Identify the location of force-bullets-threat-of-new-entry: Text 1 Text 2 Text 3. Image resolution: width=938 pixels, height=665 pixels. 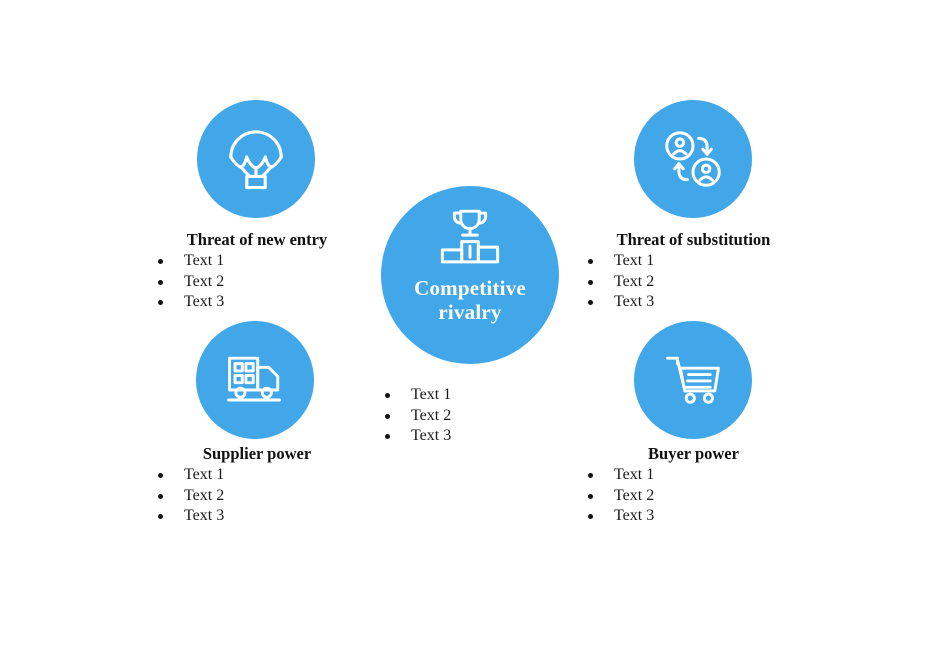
(257, 282).